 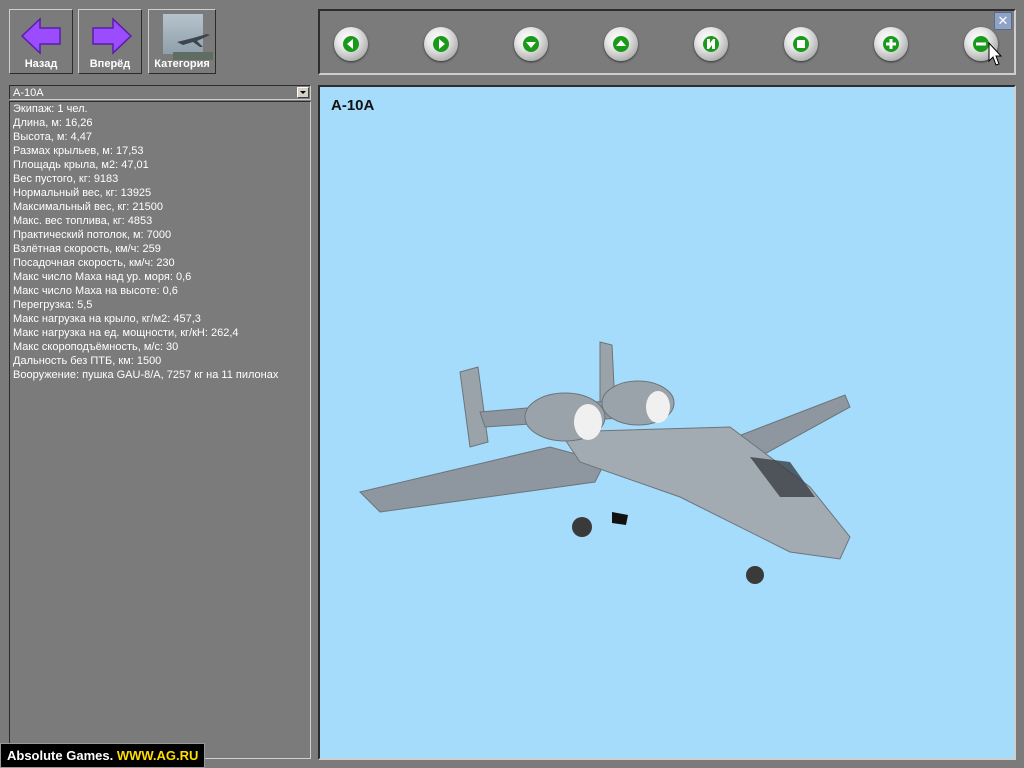 What do you see at coordinates (112, 36) in the screenshot?
I see `forward-arrow-icon` at bounding box center [112, 36].